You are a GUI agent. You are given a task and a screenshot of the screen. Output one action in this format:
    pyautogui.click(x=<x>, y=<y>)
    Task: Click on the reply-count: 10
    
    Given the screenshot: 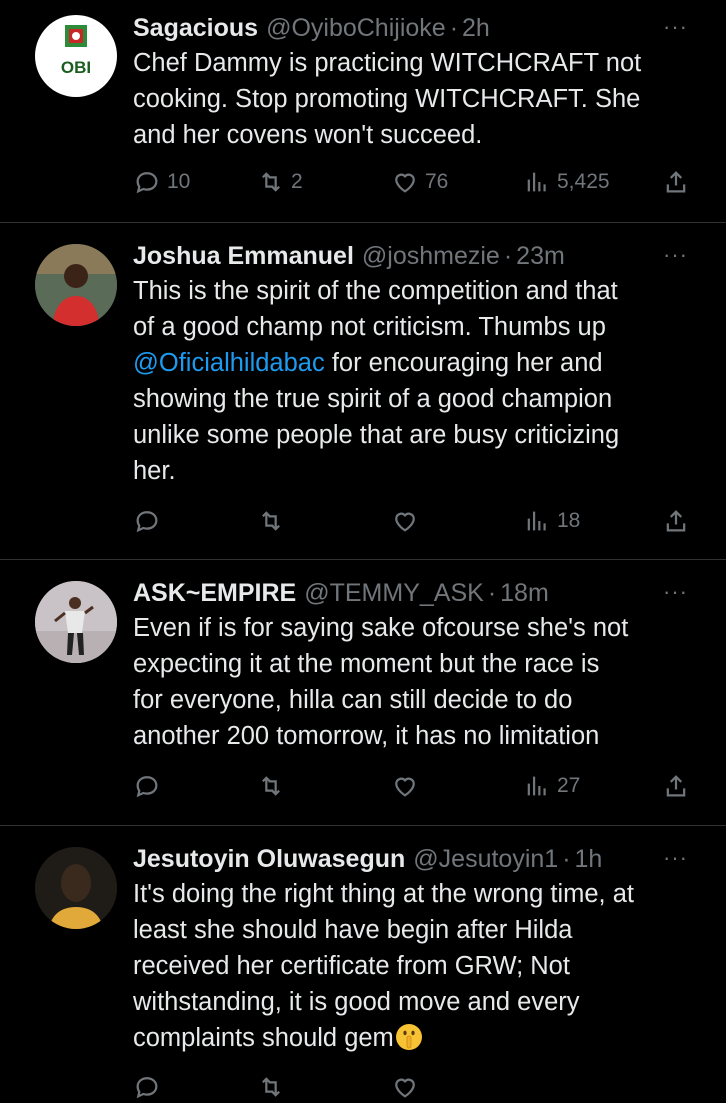 What is the action you would take?
    pyautogui.click(x=179, y=181)
    